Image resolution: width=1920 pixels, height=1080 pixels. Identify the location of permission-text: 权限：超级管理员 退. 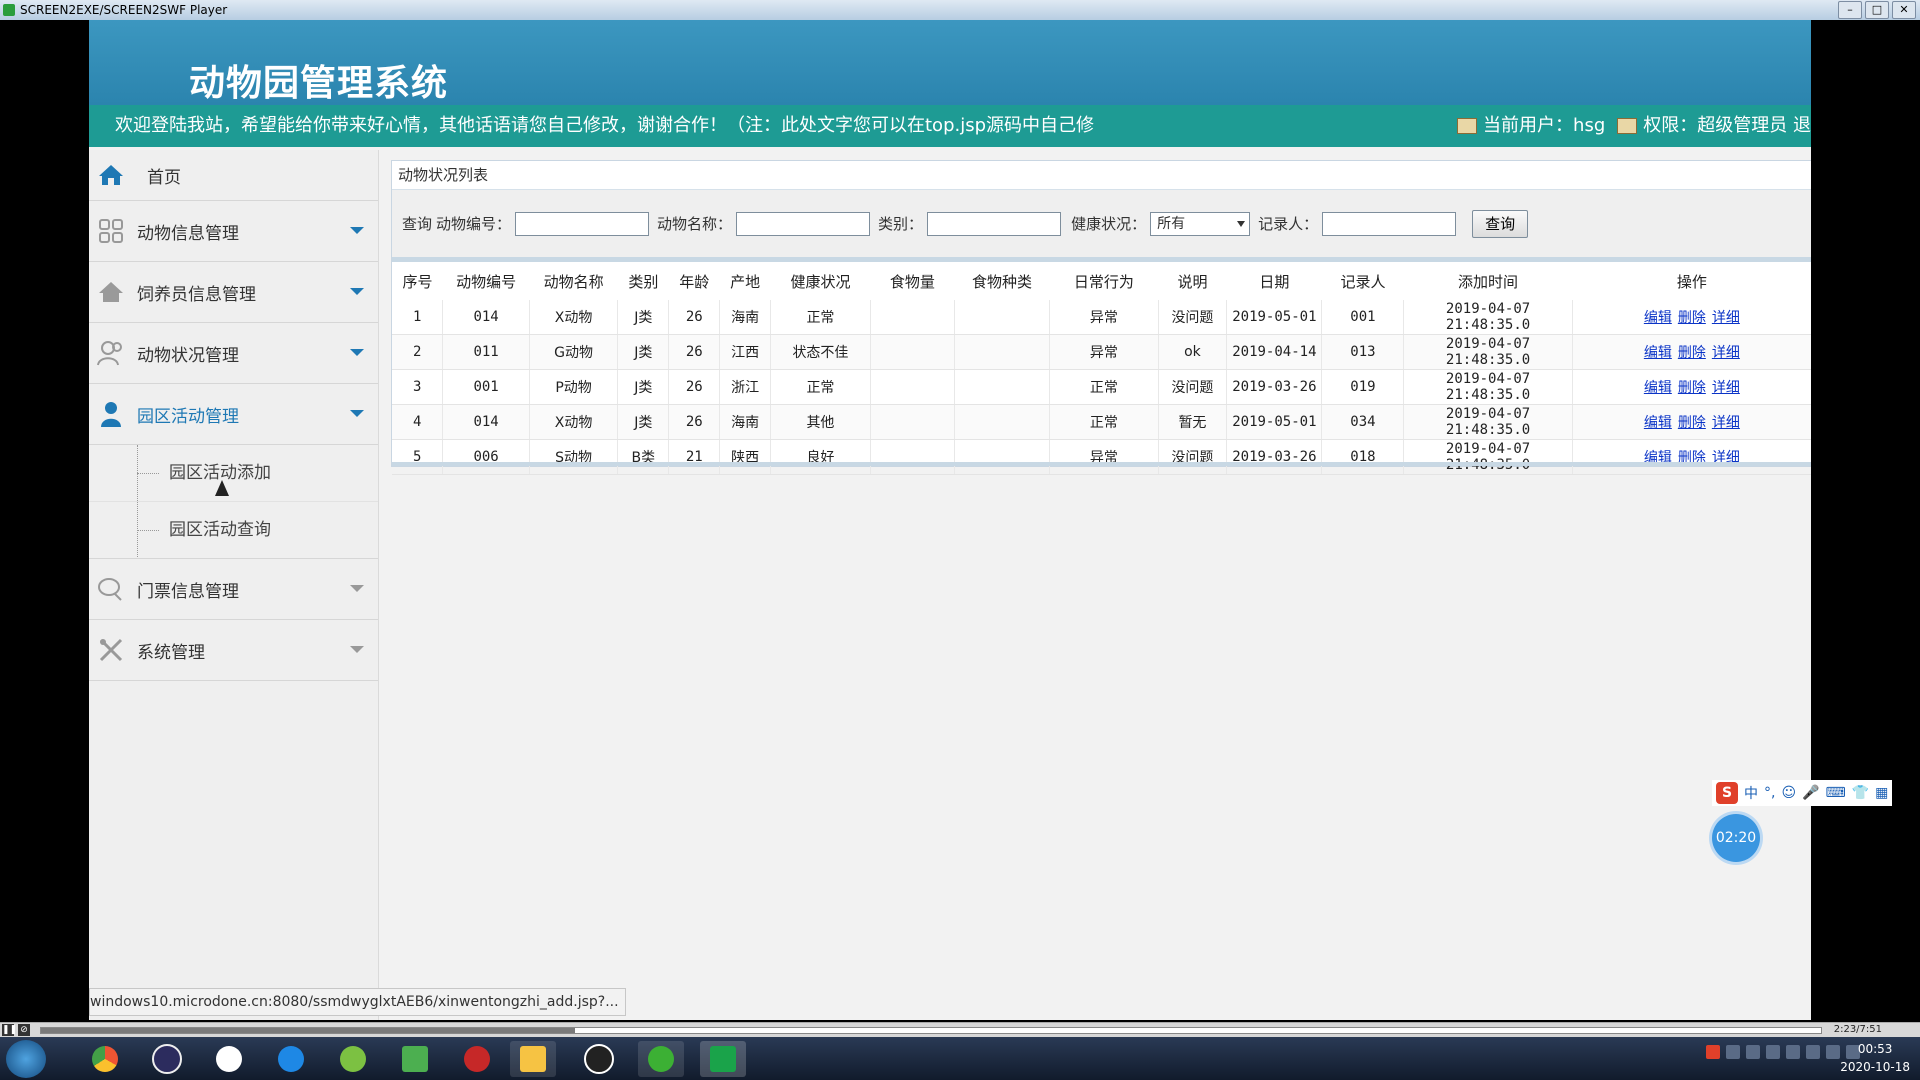
(1727, 126).